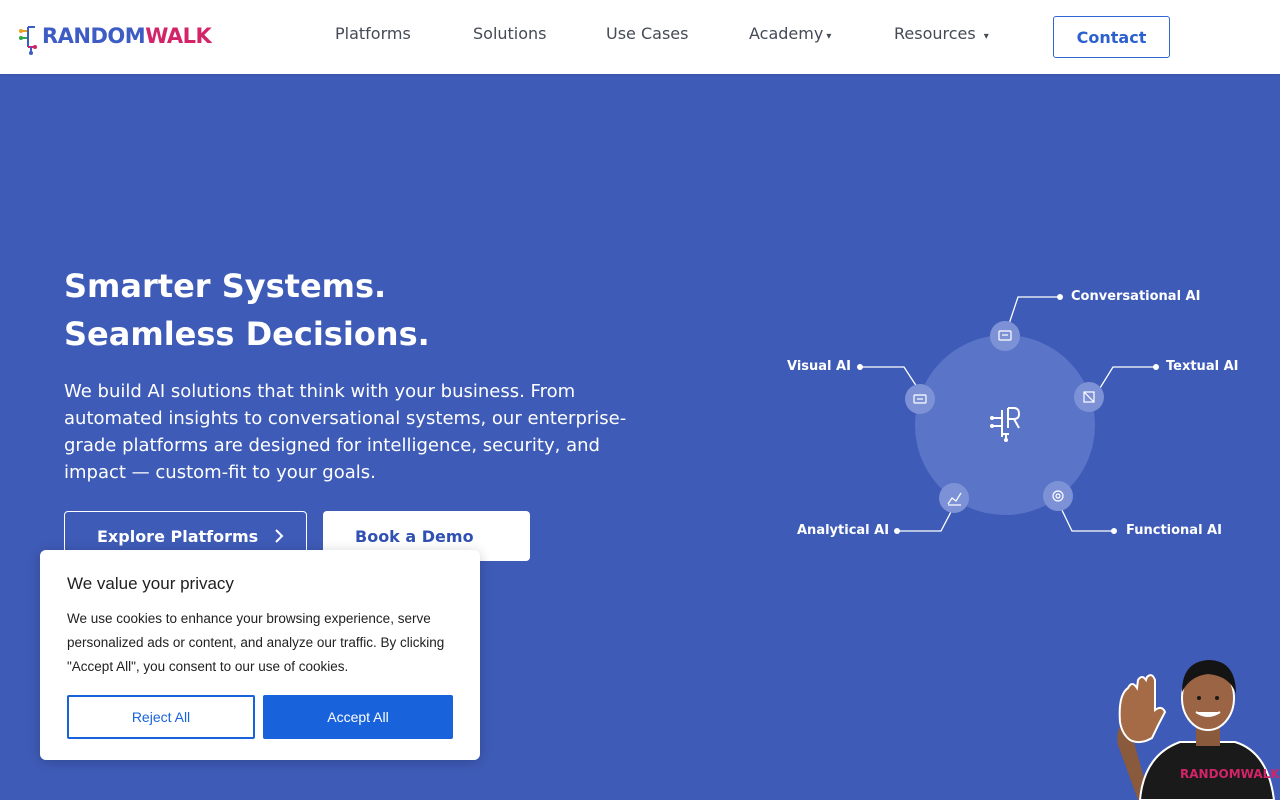 Image resolution: width=1280 pixels, height=800 pixels. I want to click on chart-node-icon, so click(954, 498).